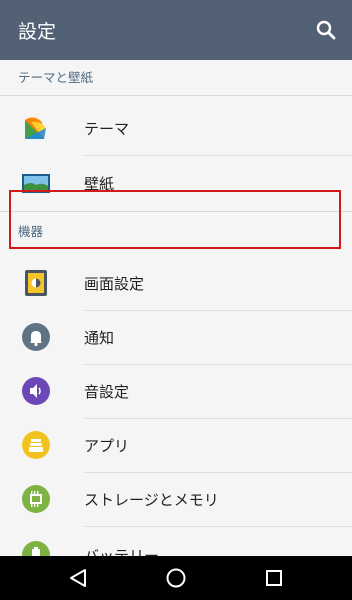 Image resolution: width=352 pixels, height=600 pixels. Describe the element at coordinates (122, 551) in the screenshot. I see `settings-item-label: バッテリー` at that location.